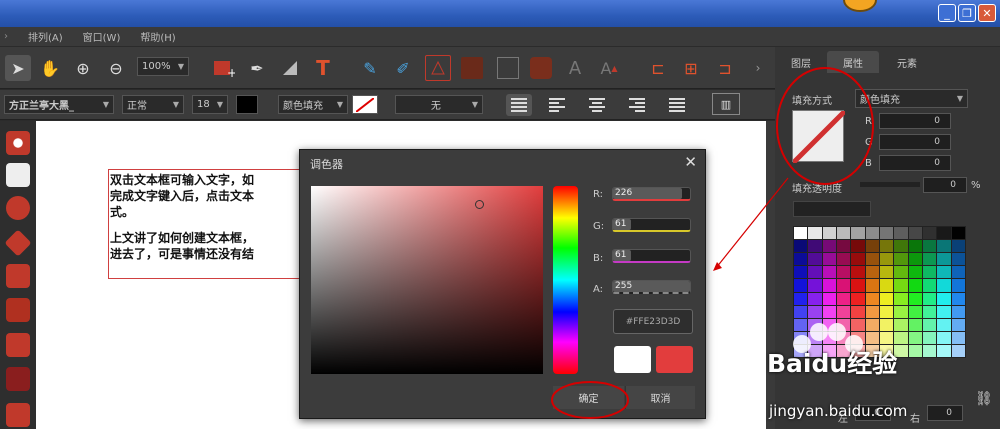 The image size is (1000, 429). Describe the element at coordinates (18, 276) in the screenshot. I see `web-icon` at that location.